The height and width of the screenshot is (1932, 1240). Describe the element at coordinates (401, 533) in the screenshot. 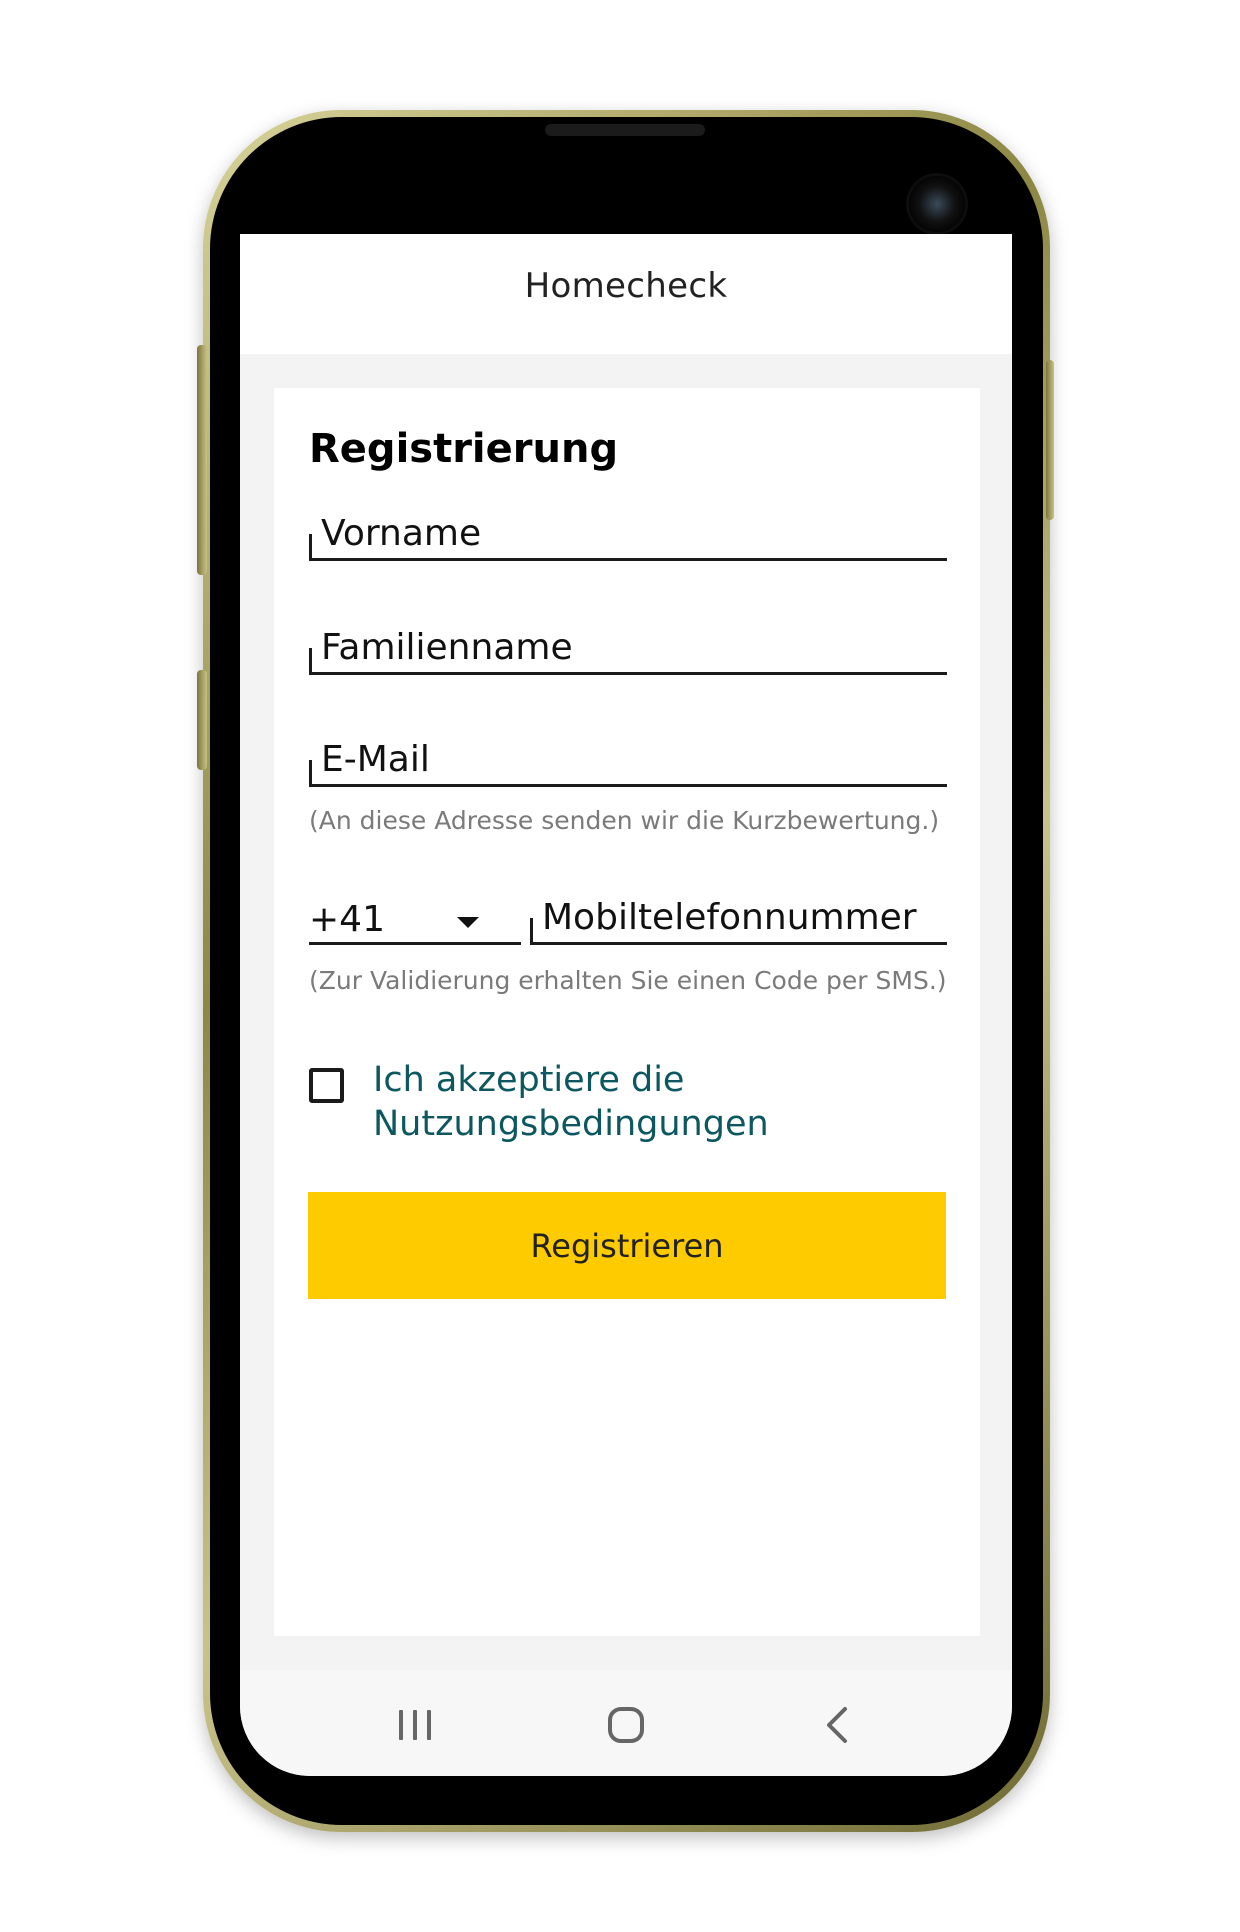

I see `first-name-placeholder: Vorname` at that location.